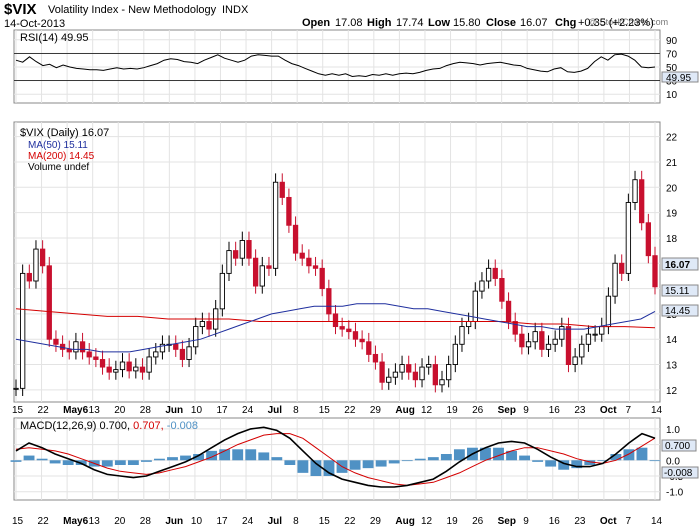 The height and width of the screenshot is (530, 700). I want to click on x-axis-label-bottom: 20, so click(120, 521).